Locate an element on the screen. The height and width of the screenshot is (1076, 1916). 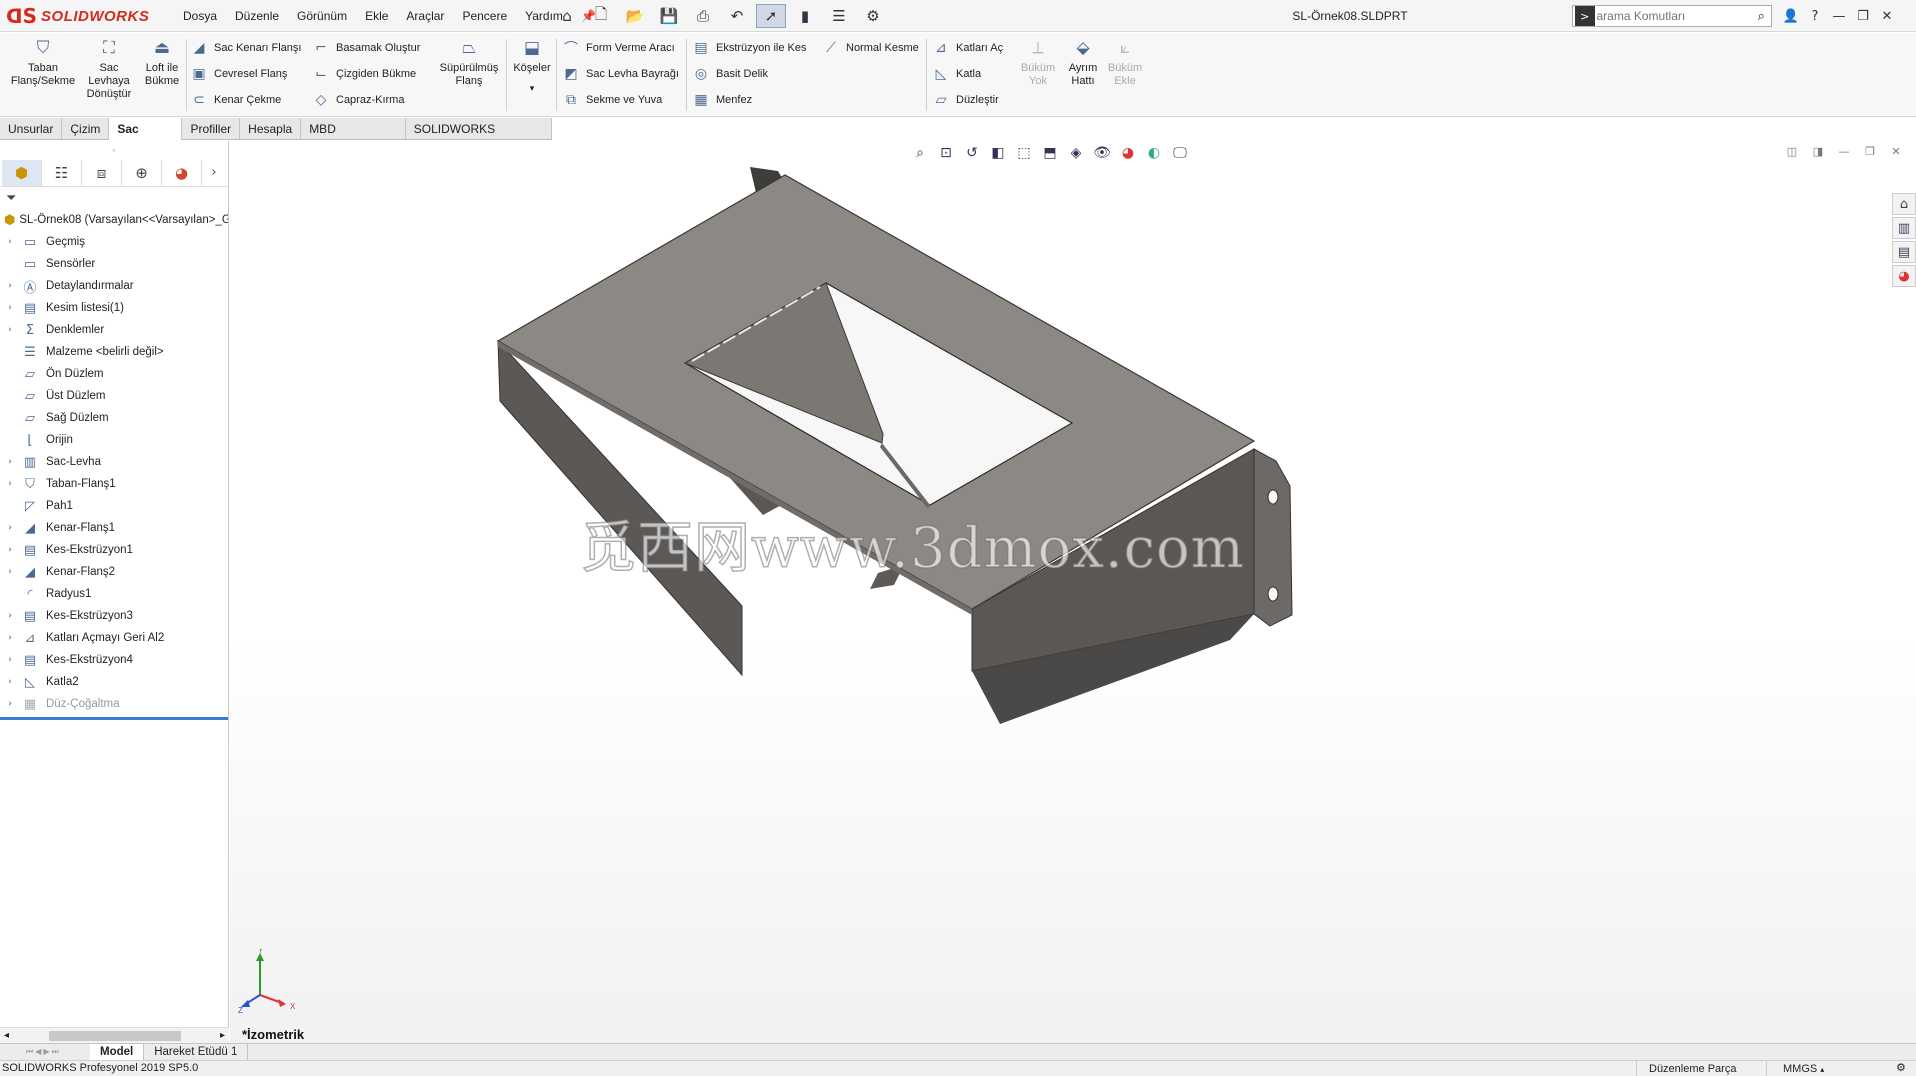
cevresel-flans-button: ▣ Cevresel Flanş is located at coordinates (238, 74).